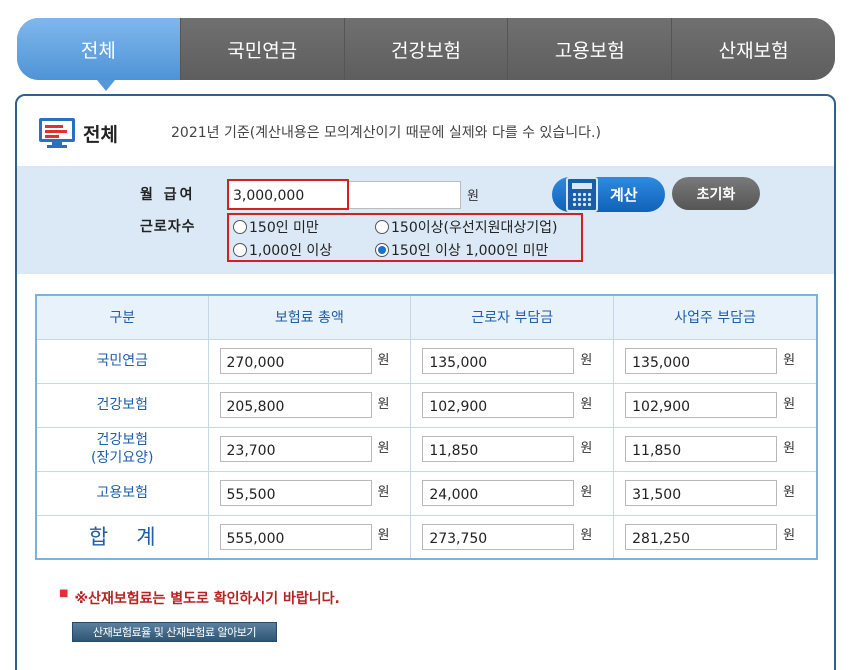  I want to click on row-label-total: 합계, so click(122, 537).